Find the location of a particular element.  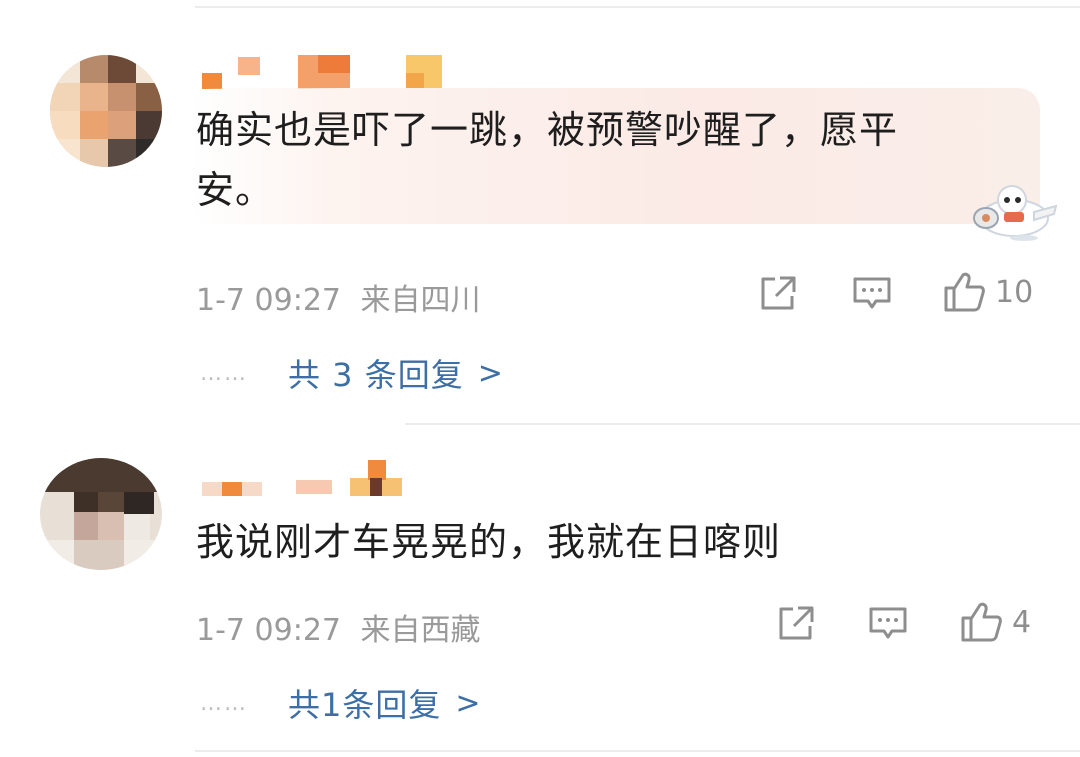

replies-label: 共 3 条回复 is located at coordinates (376, 375).